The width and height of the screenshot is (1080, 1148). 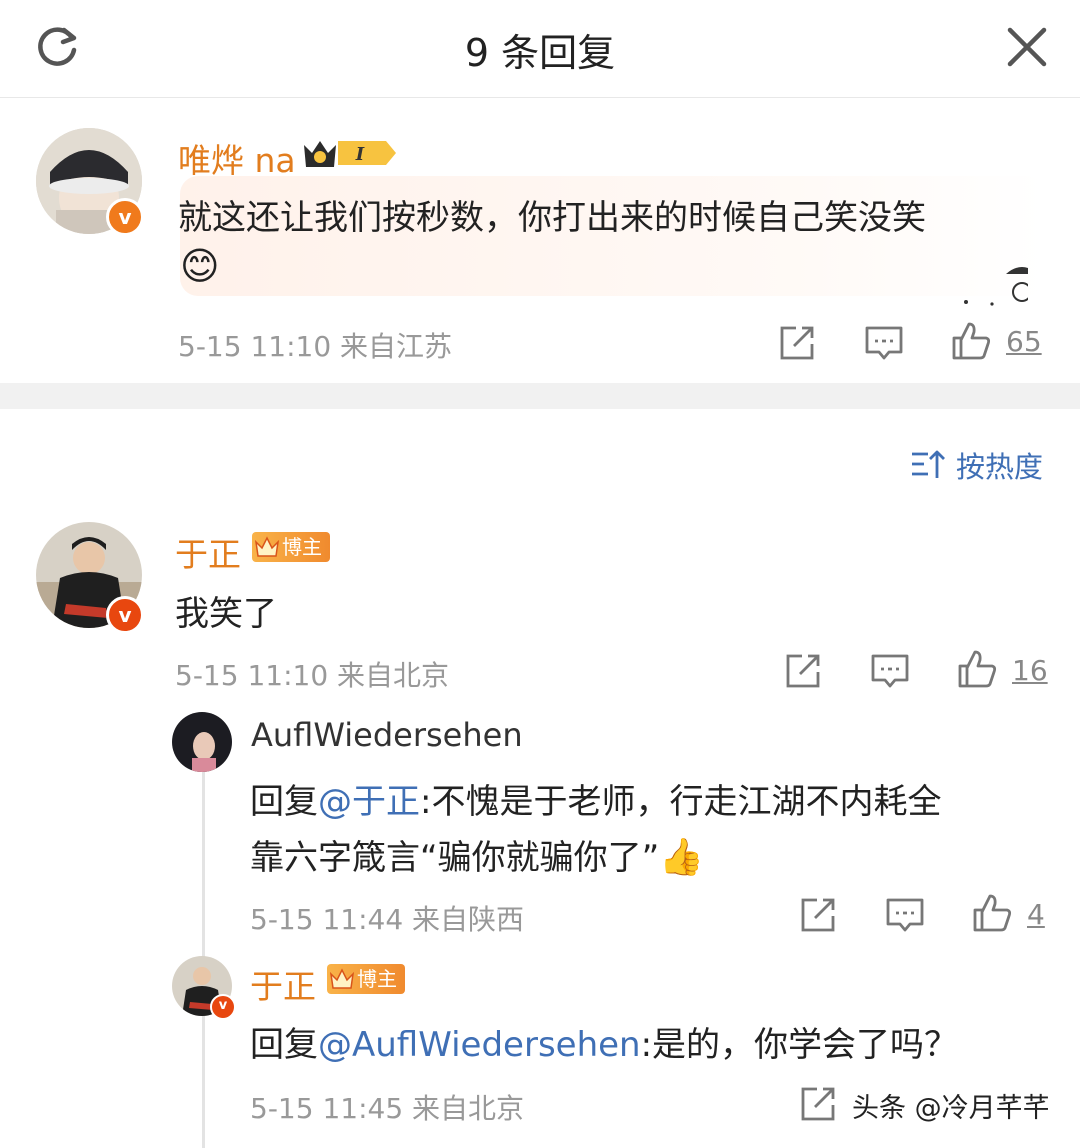 What do you see at coordinates (369, 802) in the screenshot?
I see `mention-link: @于正` at bounding box center [369, 802].